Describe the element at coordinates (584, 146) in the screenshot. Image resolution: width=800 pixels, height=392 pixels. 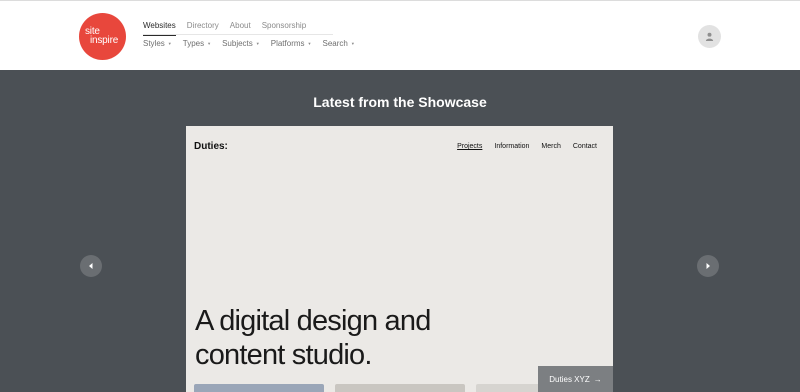
I see `slide-nav-contact: Contact` at that location.